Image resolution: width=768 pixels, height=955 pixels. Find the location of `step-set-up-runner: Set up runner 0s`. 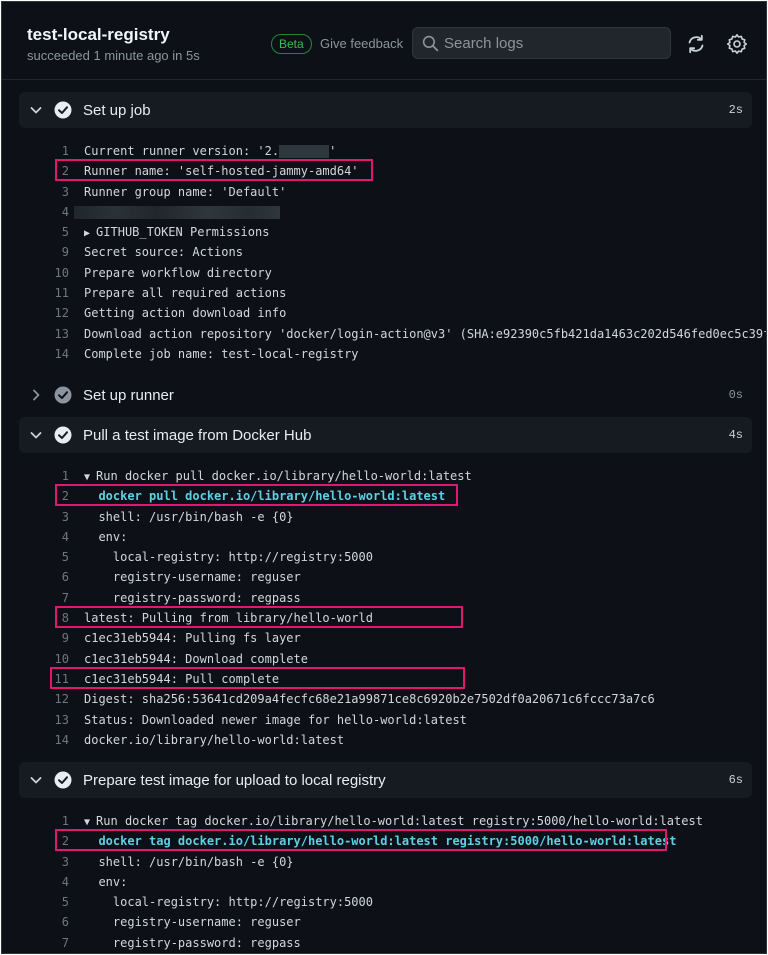

step-set-up-runner: Set up runner 0s is located at coordinates (385, 395).